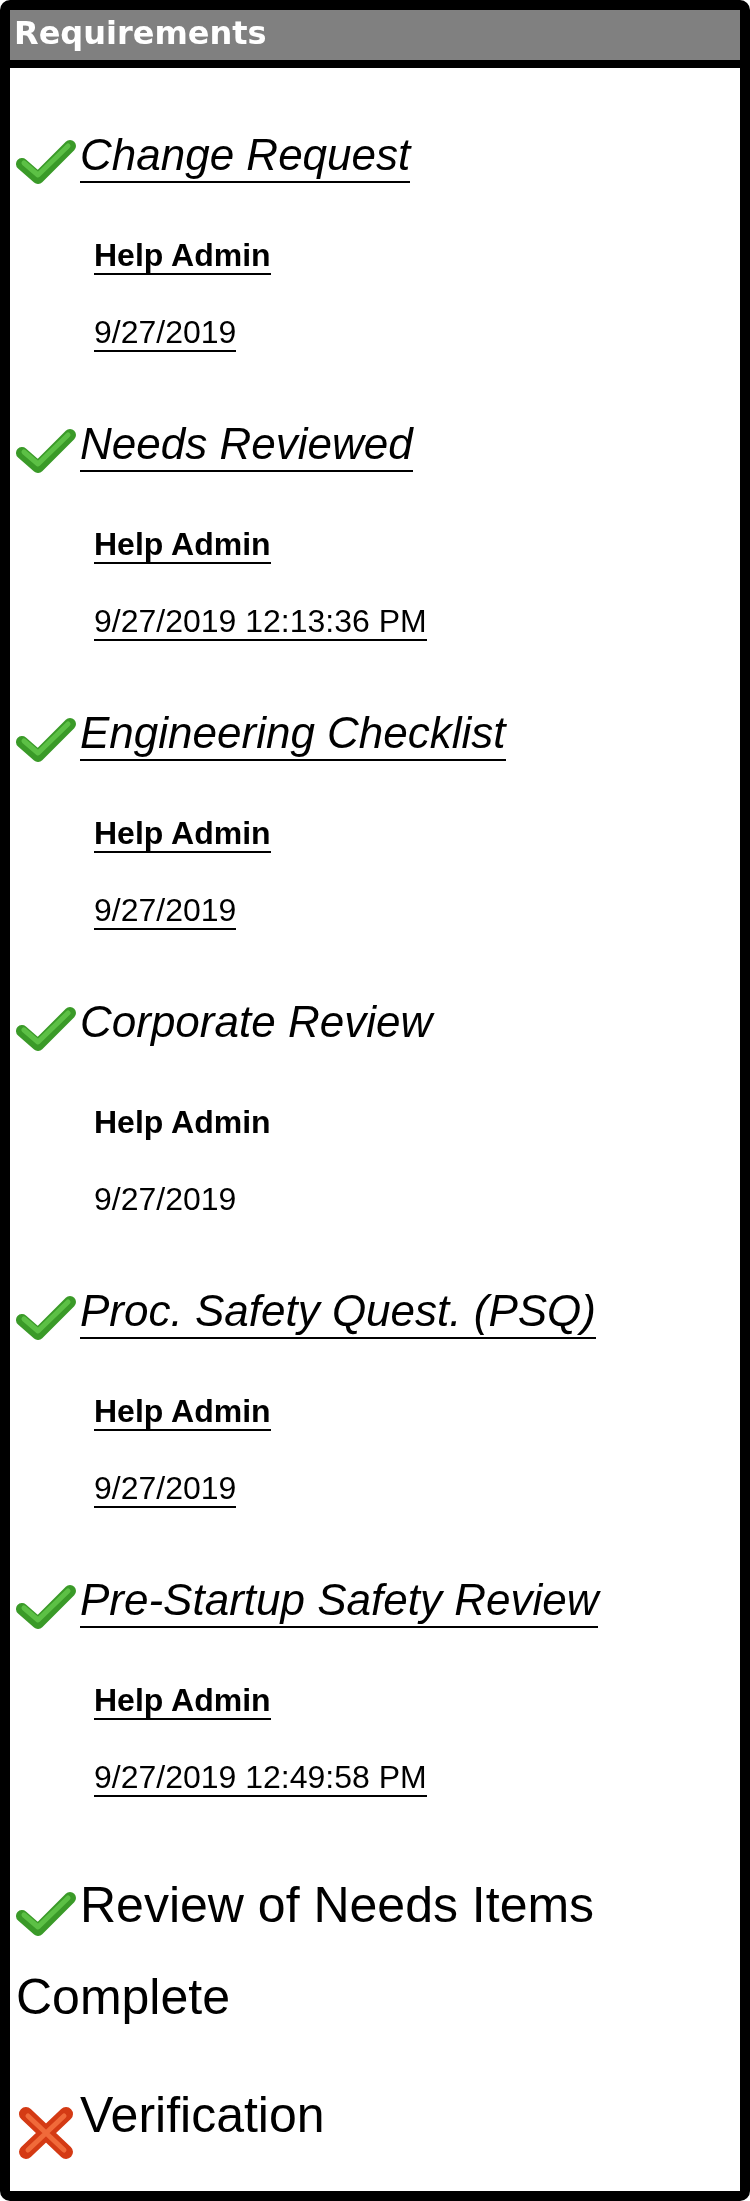  I want to click on milestone-text: Verification, so click(202, 2115).